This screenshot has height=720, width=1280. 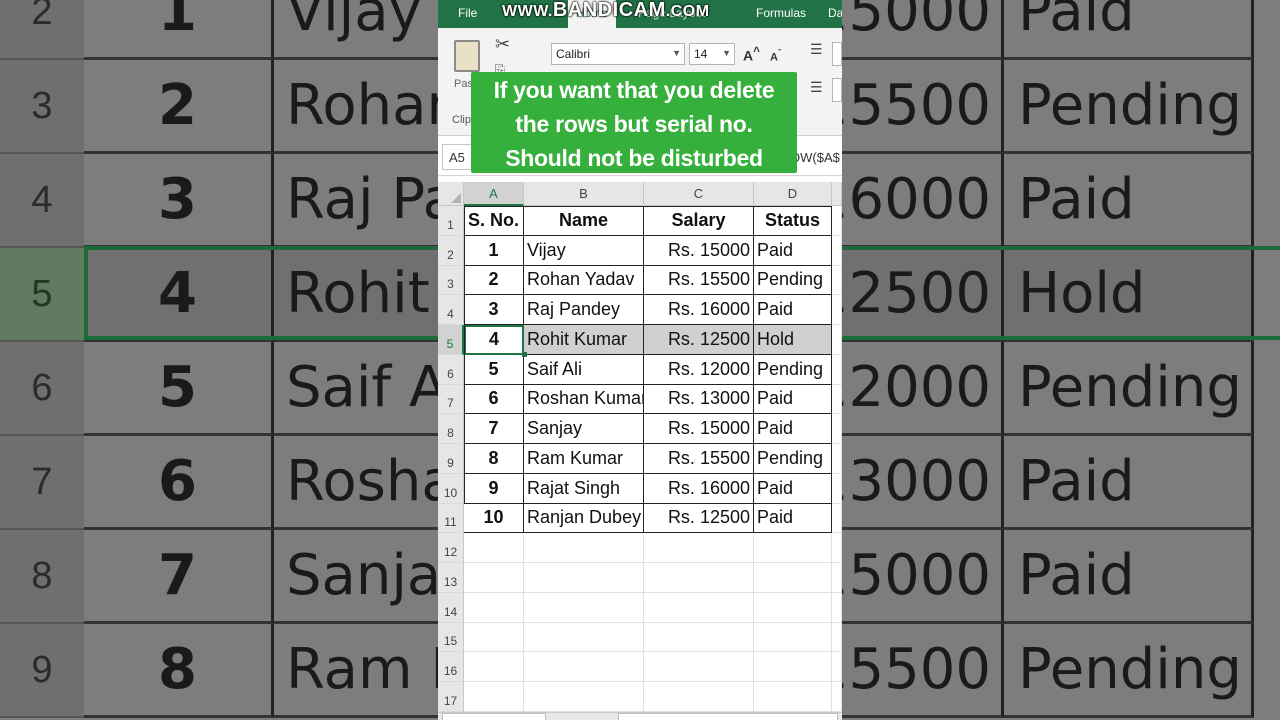 What do you see at coordinates (451, 369) in the screenshot?
I see `row-header-6: 6` at bounding box center [451, 369].